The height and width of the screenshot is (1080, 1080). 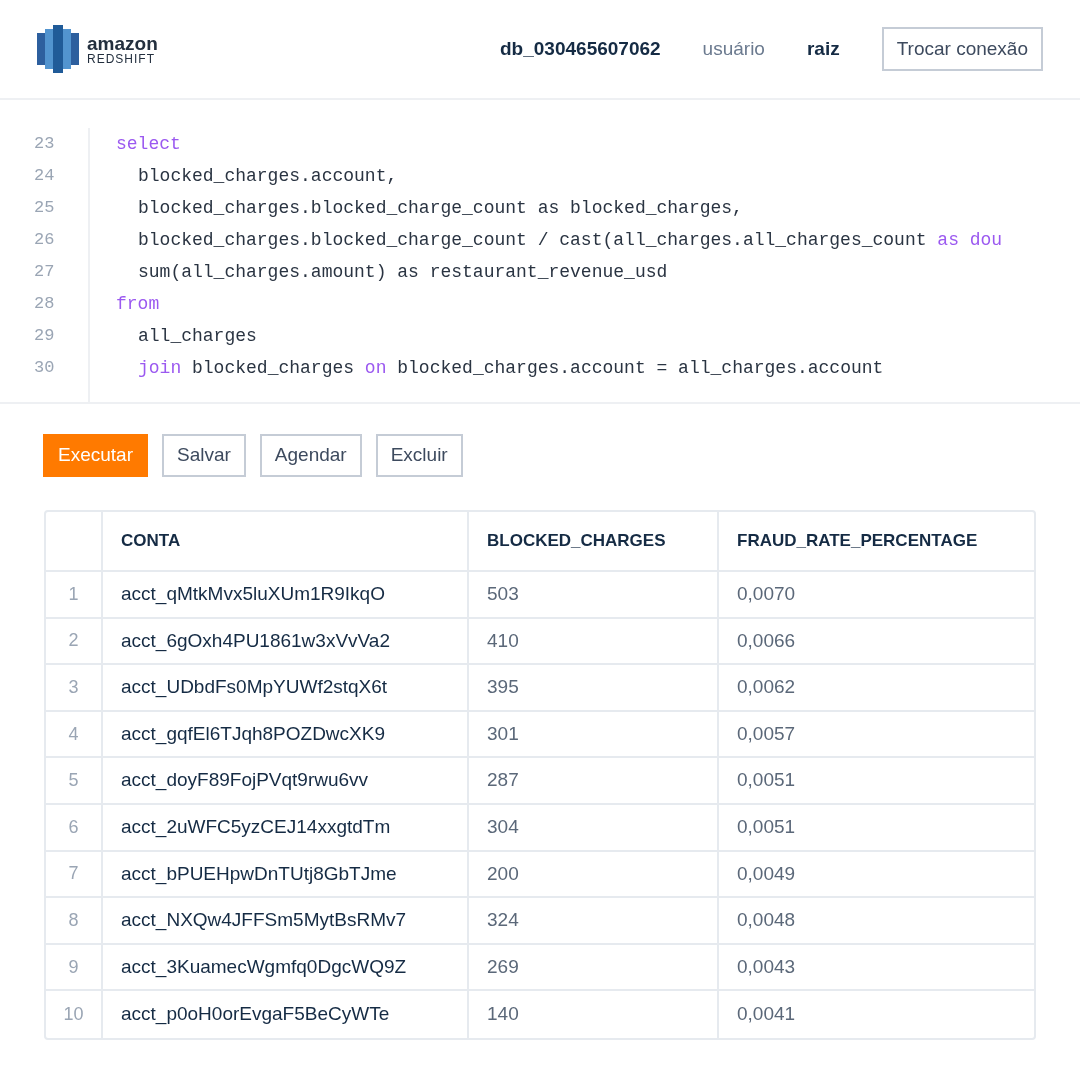 I want to click on line-number: 26, so click(x=44, y=240).